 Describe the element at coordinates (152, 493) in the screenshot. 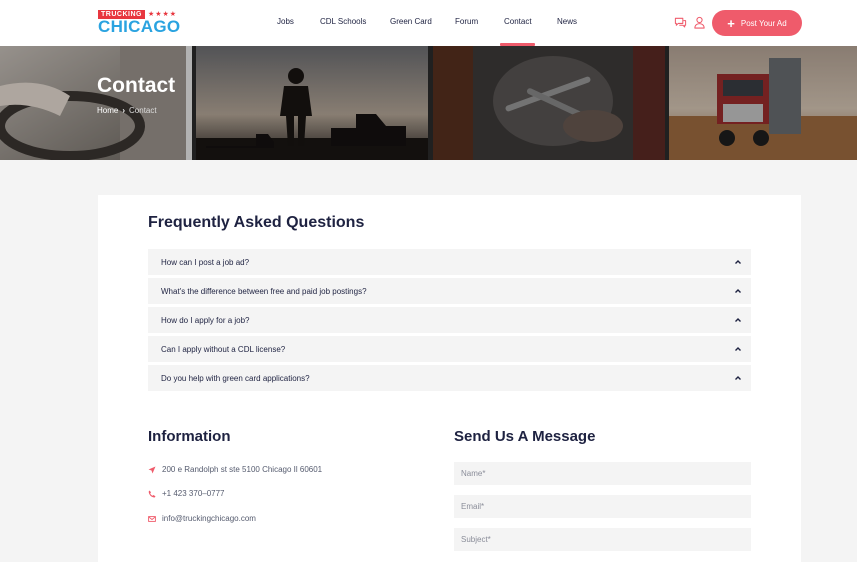

I see `phone-icon` at that location.